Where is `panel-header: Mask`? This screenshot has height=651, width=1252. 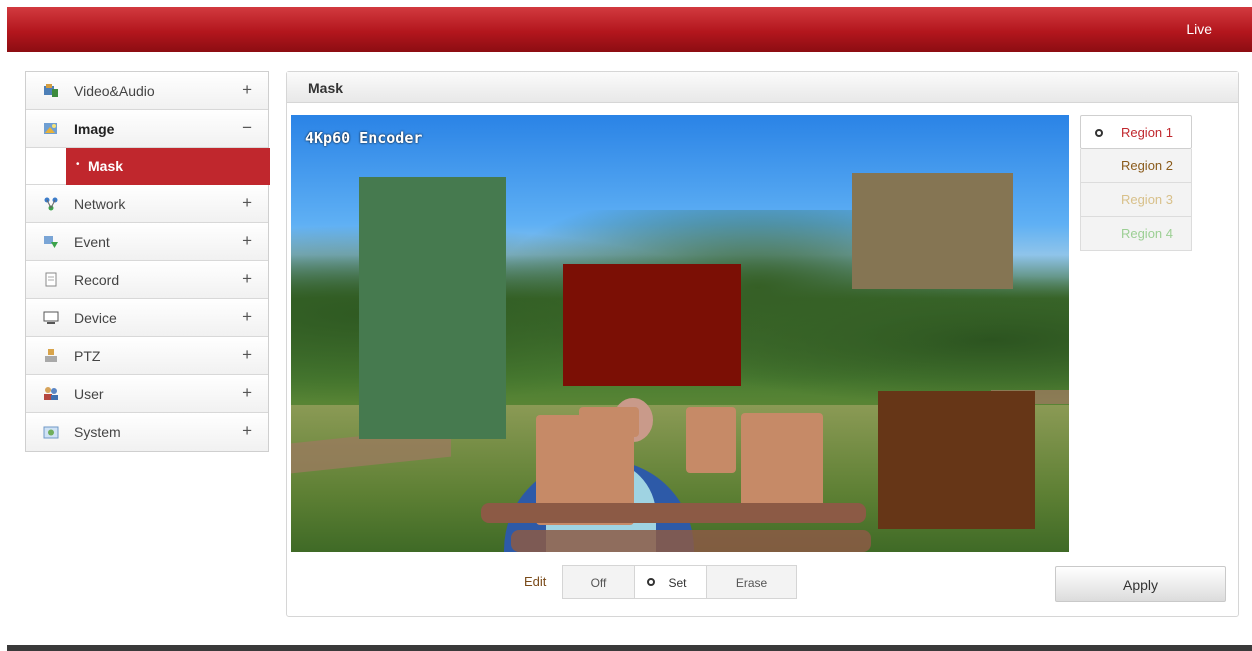
panel-header: Mask is located at coordinates (762, 87).